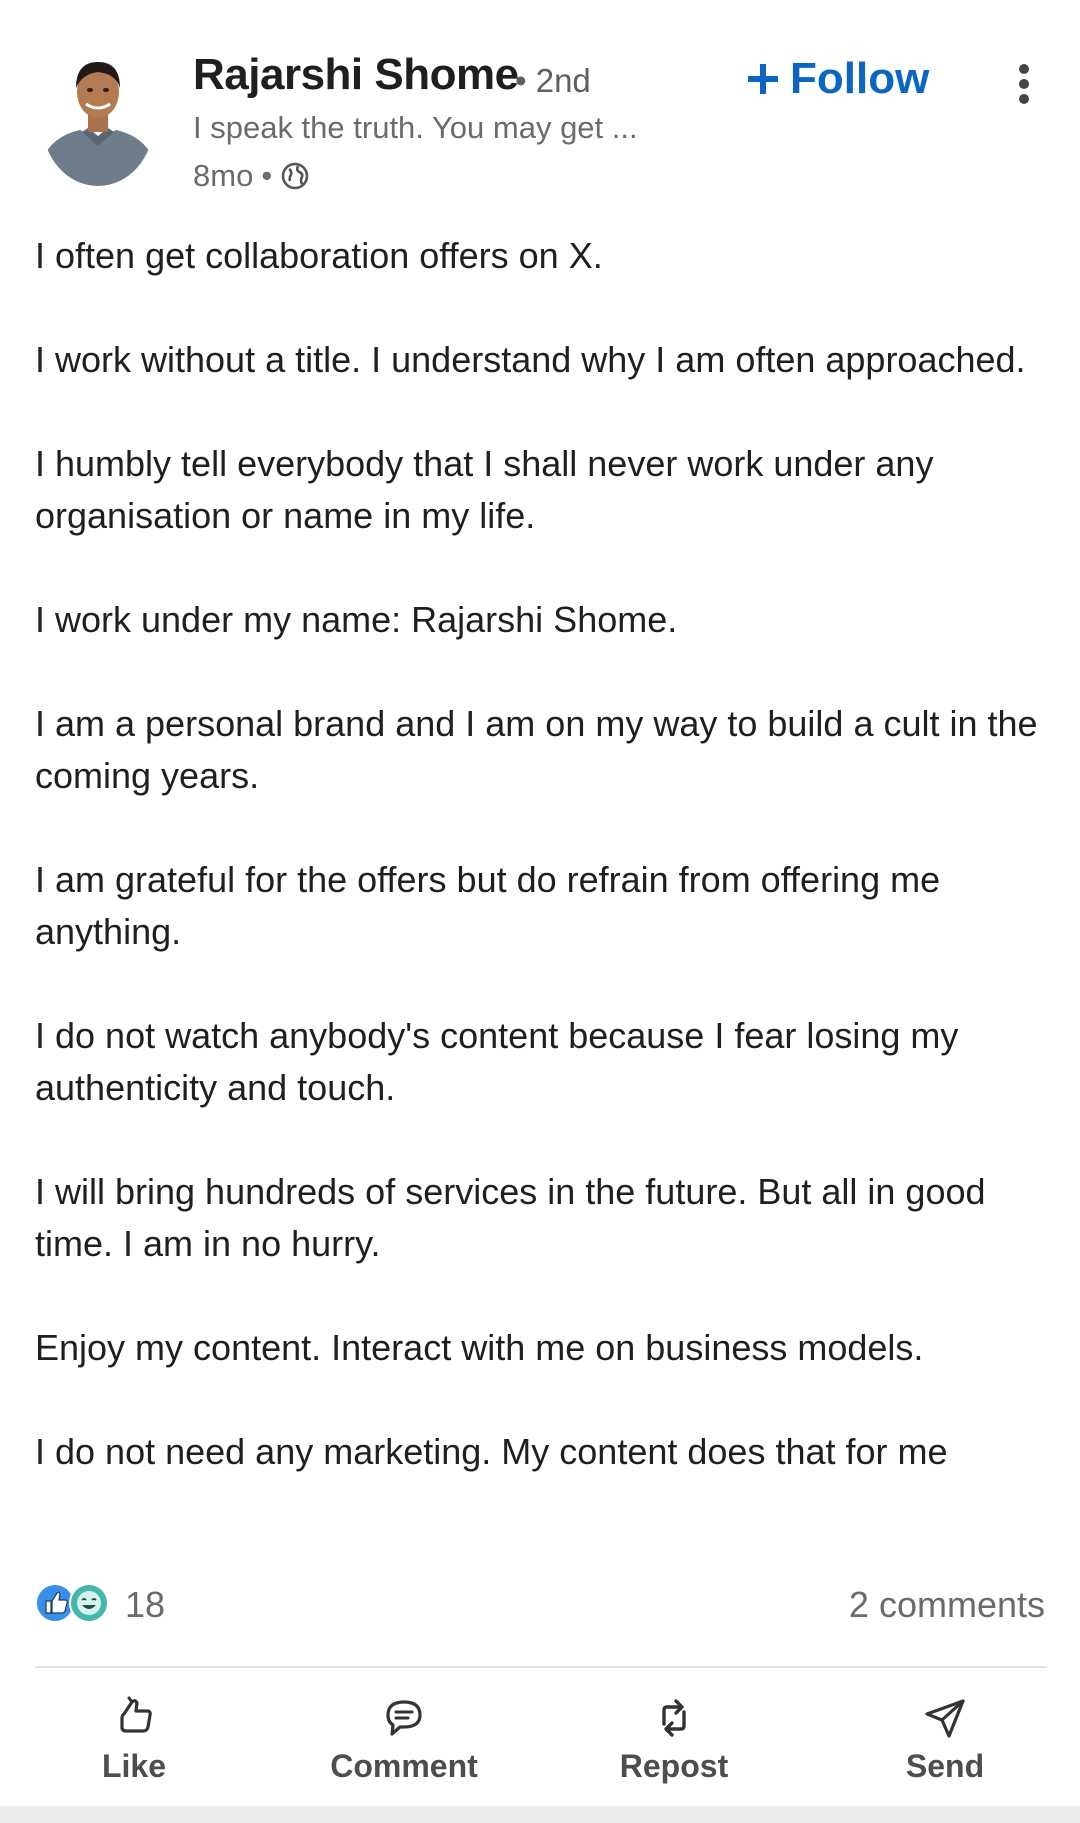  Describe the element at coordinates (134, 1765) in the screenshot. I see `like-label: Like` at that location.